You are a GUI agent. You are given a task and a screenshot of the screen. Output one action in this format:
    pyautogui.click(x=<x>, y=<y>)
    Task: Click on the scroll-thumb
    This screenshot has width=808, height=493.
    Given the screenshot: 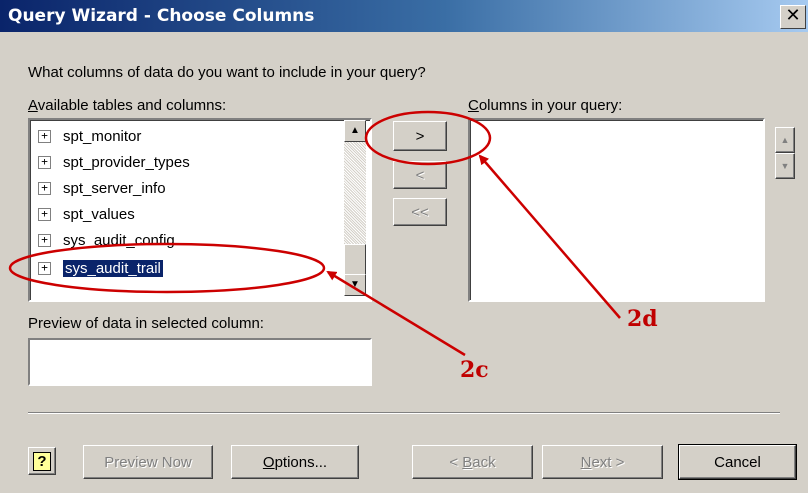 What is the action you would take?
    pyautogui.click(x=355, y=260)
    